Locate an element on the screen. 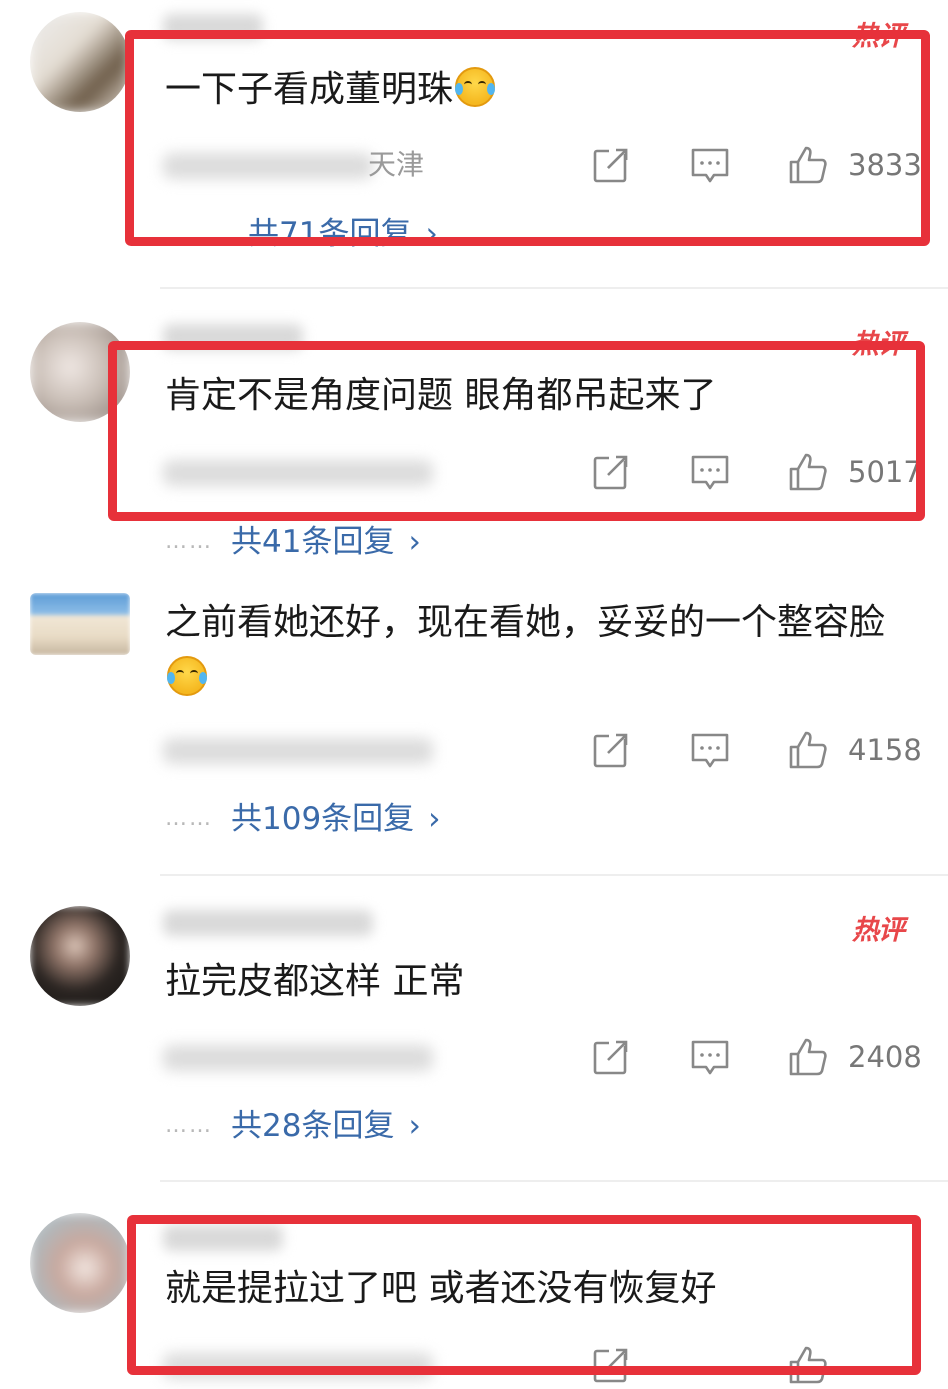  like-count: 3833 is located at coordinates (885, 165).